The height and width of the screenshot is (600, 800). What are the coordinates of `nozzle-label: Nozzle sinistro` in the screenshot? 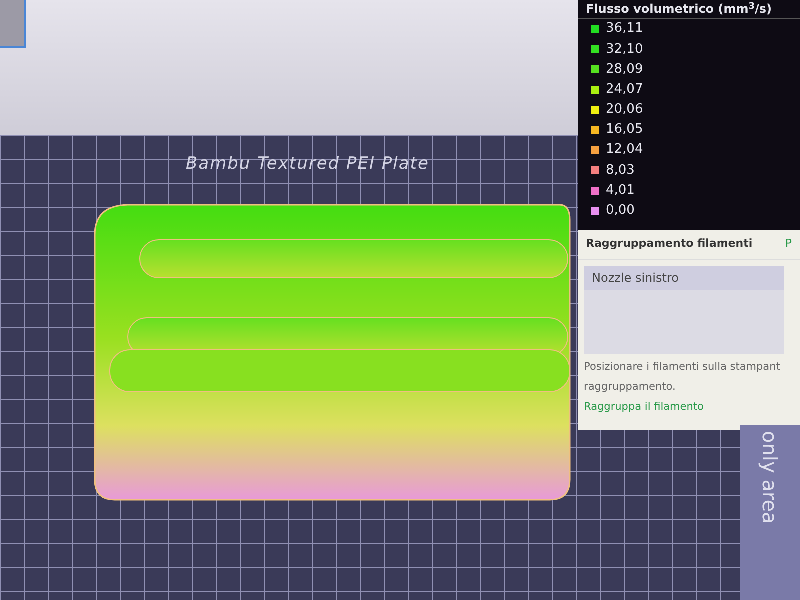 It's located at (684, 278).